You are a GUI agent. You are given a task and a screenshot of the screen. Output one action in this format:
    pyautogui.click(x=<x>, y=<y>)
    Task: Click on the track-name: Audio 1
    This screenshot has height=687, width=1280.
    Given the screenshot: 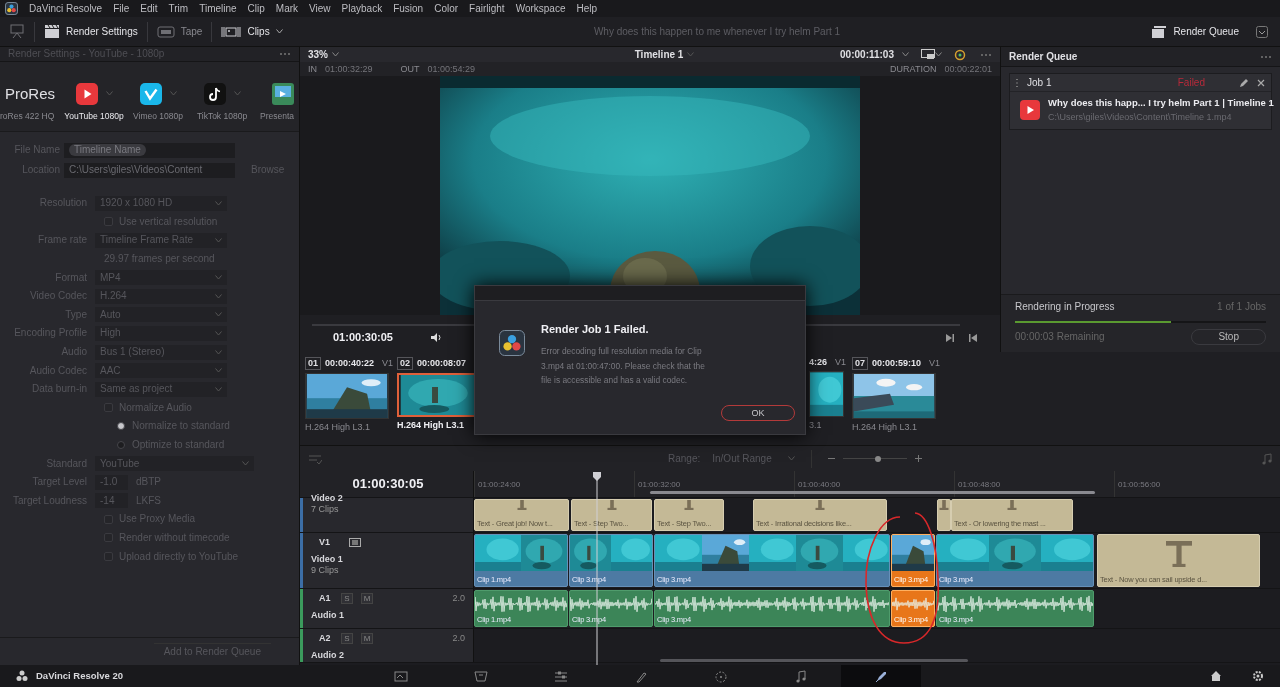 What is the action you would take?
    pyautogui.click(x=328, y=615)
    